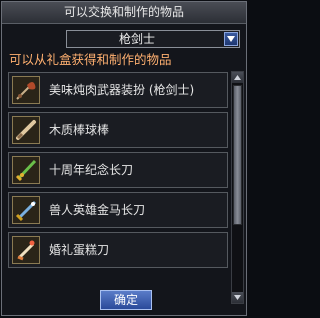  What do you see at coordinates (237, 77) in the screenshot?
I see `scroll-up-icon` at bounding box center [237, 77].